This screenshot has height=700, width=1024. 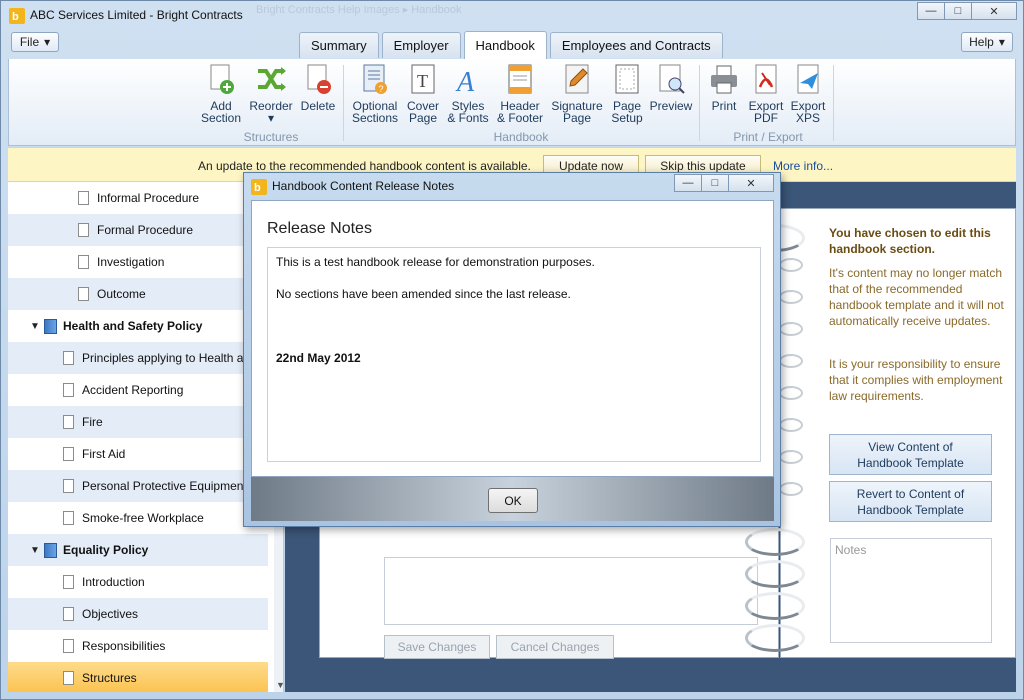 I want to click on signature-page-button: Signature Page, so click(x=577, y=93).